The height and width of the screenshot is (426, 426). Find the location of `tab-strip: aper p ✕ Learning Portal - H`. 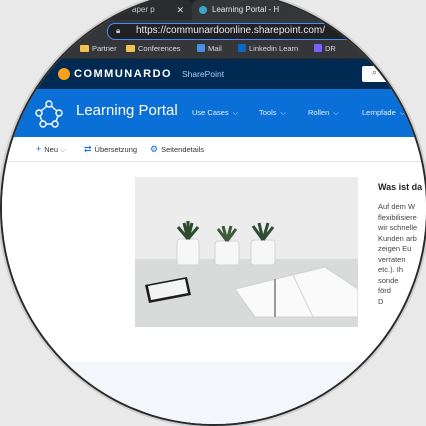

tab-strip: aper p ✕ Learning Portal - H is located at coordinates (214, 10).